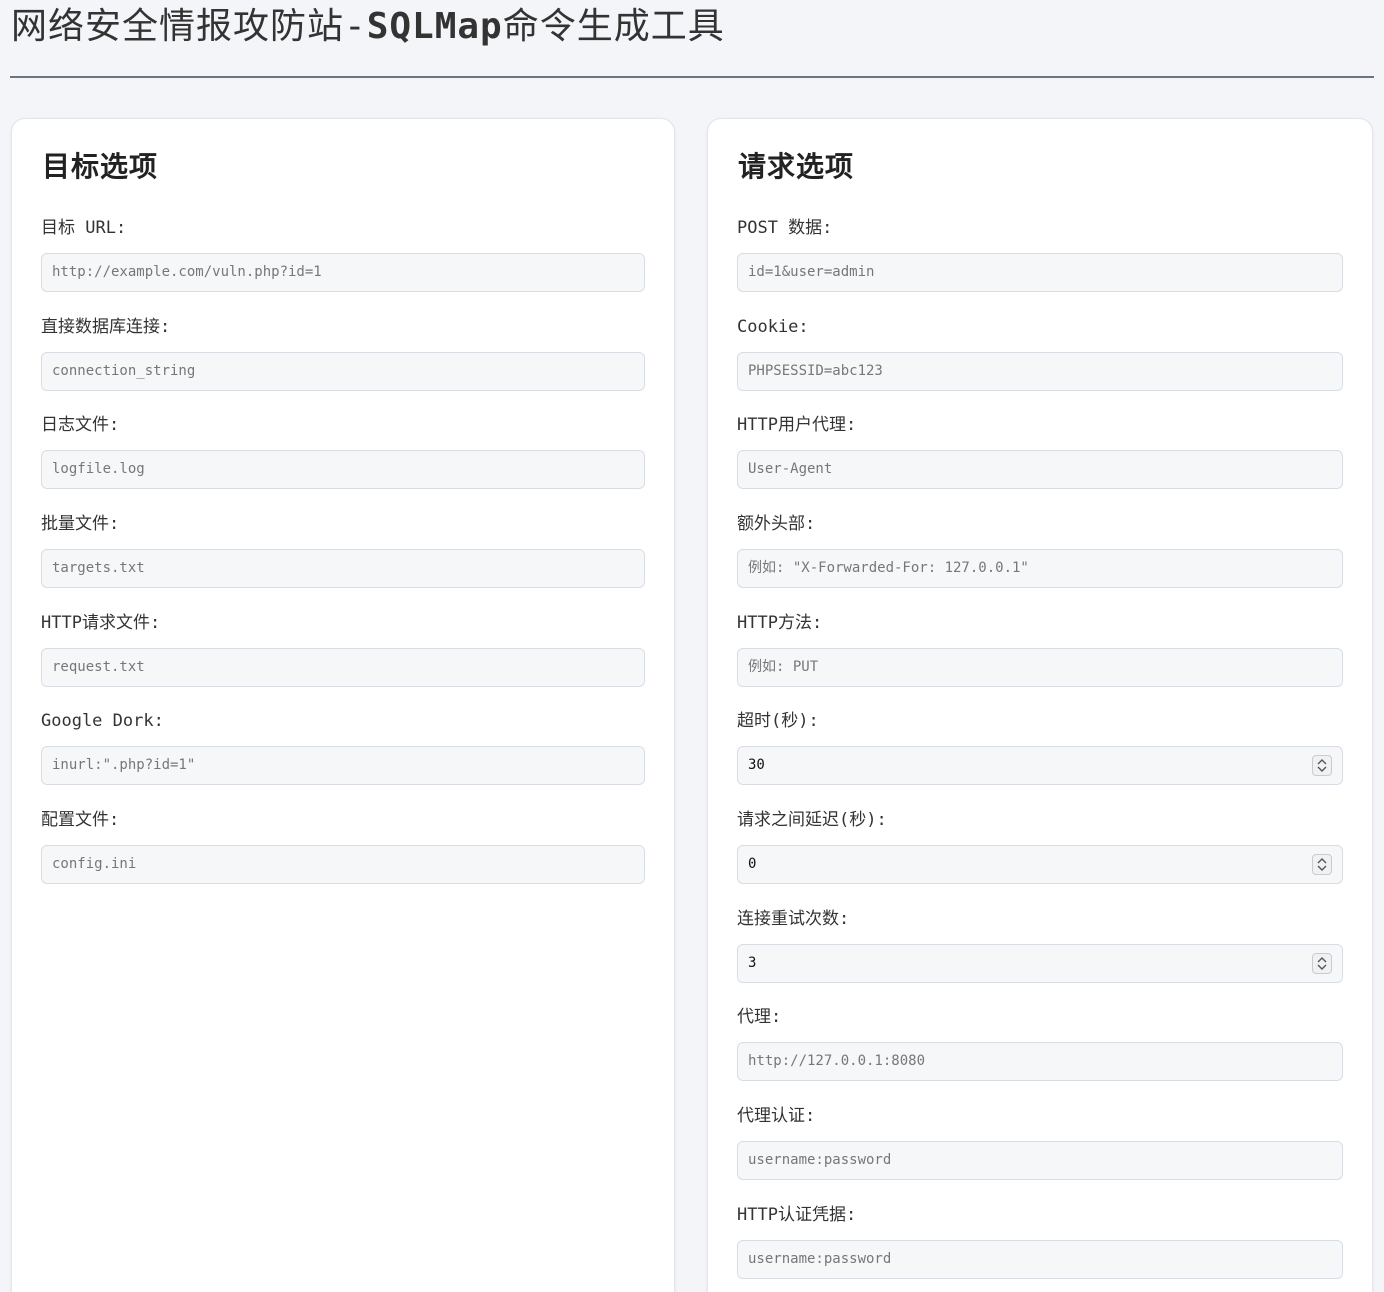 This screenshot has height=1292, width=1384. What do you see at coordinates (80, 425) in the screenshot?
I see `log-file-label: 日志文件:` at bounding box center [80, 425].